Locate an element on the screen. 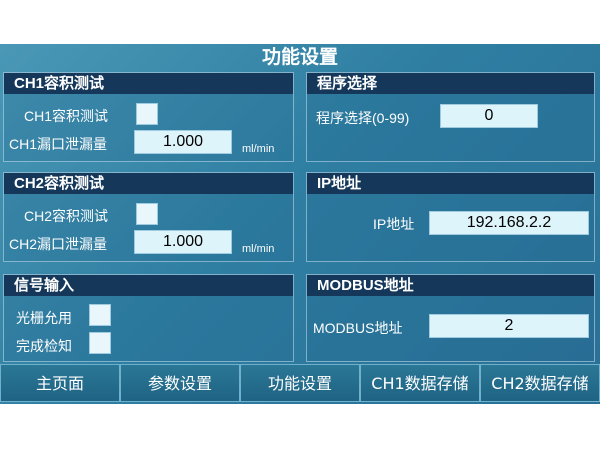  program-select-panel: 程序选择 程序选择(0-99) 0 is located at coordinates (450, 117).